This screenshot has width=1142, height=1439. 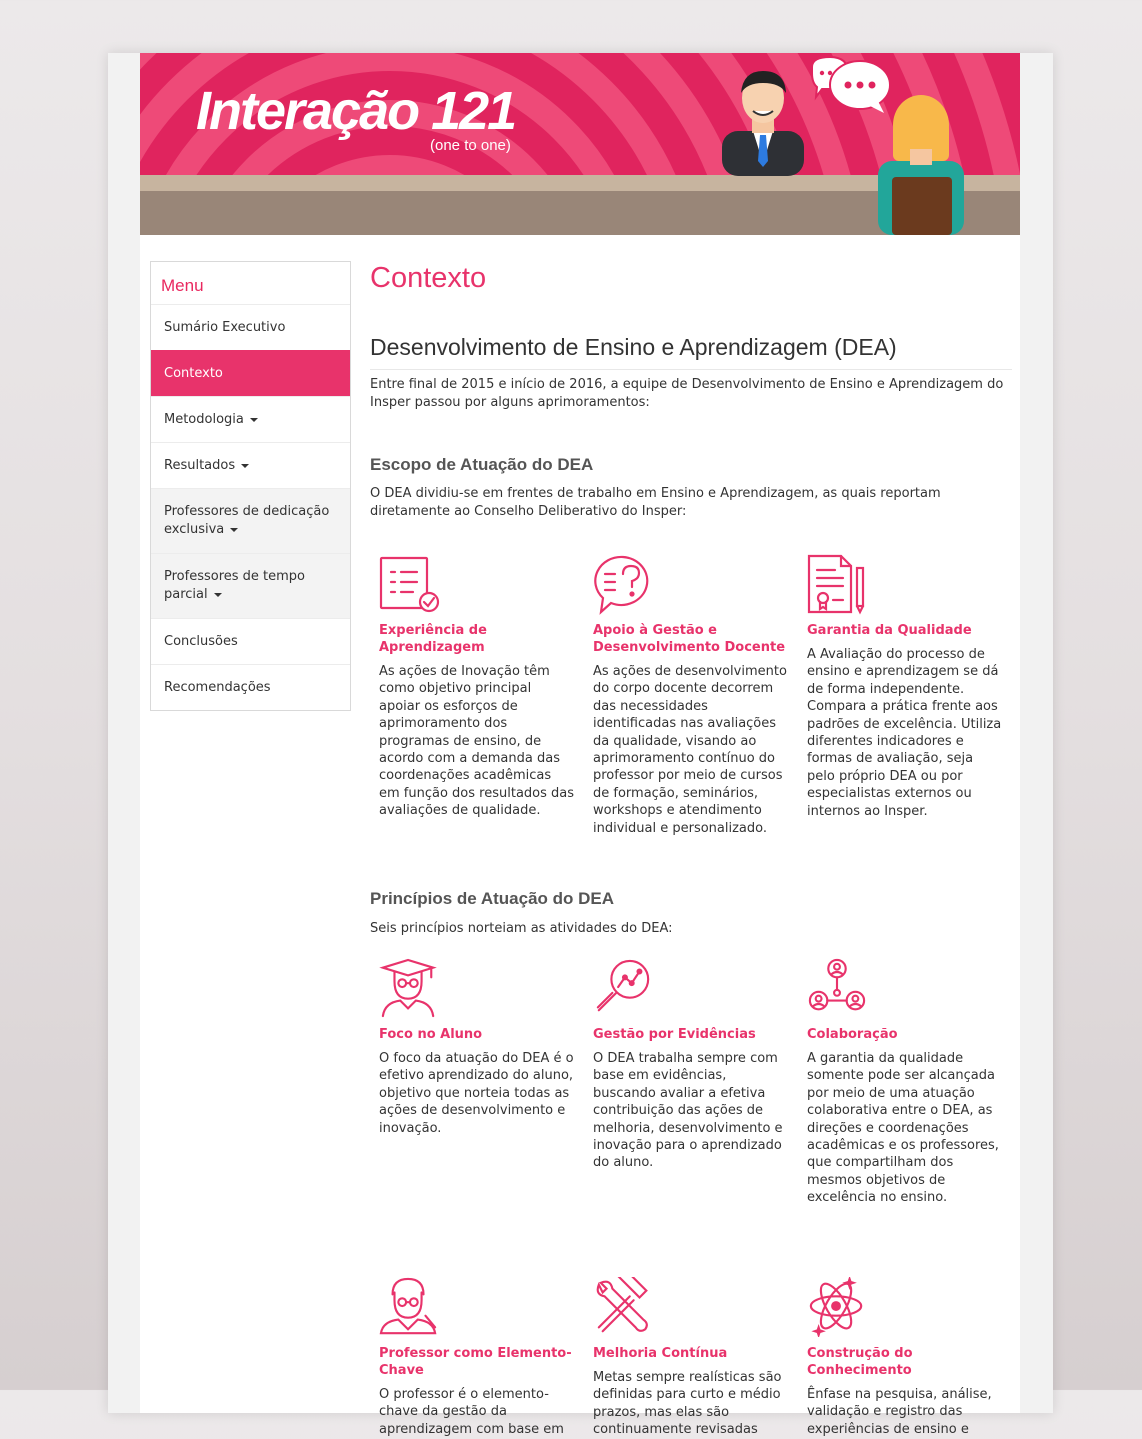 I want to click on menu-item-label: Sumário Executivo, so click(x=225, y=327).